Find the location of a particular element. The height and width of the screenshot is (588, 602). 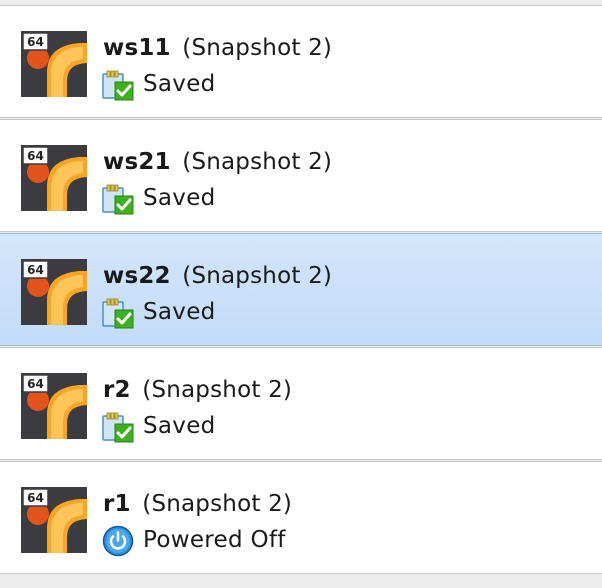

vm-name: ws22 is located at coordinates (137, 276).